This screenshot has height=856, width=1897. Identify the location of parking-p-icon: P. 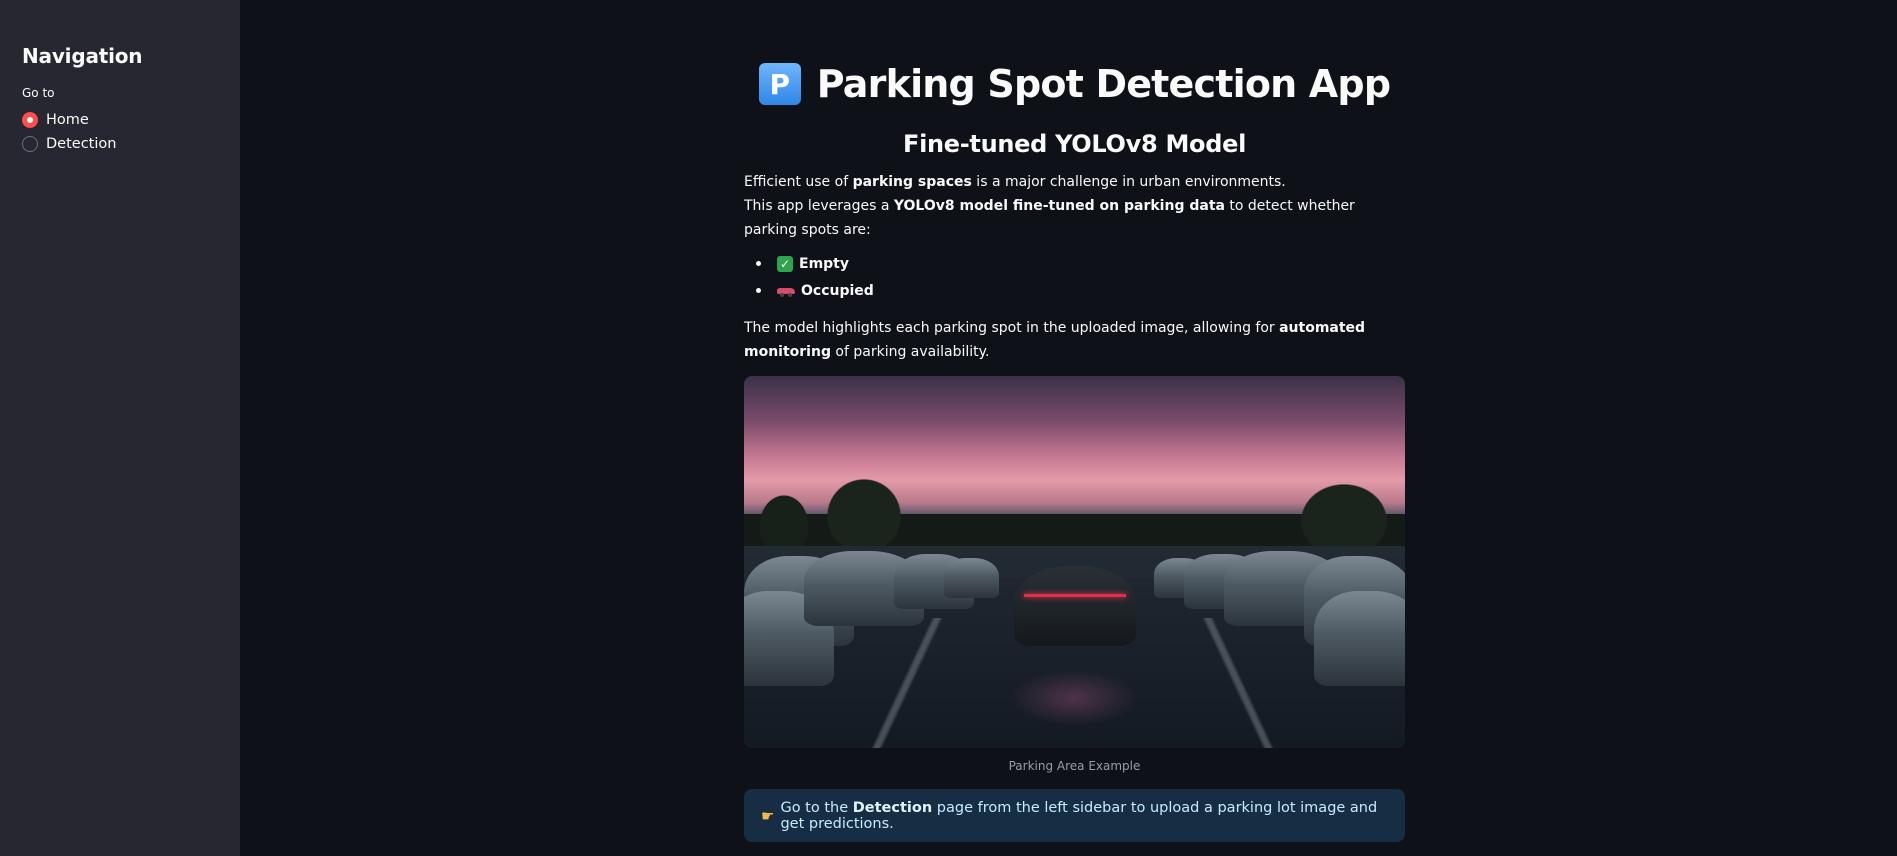
(779, 84).